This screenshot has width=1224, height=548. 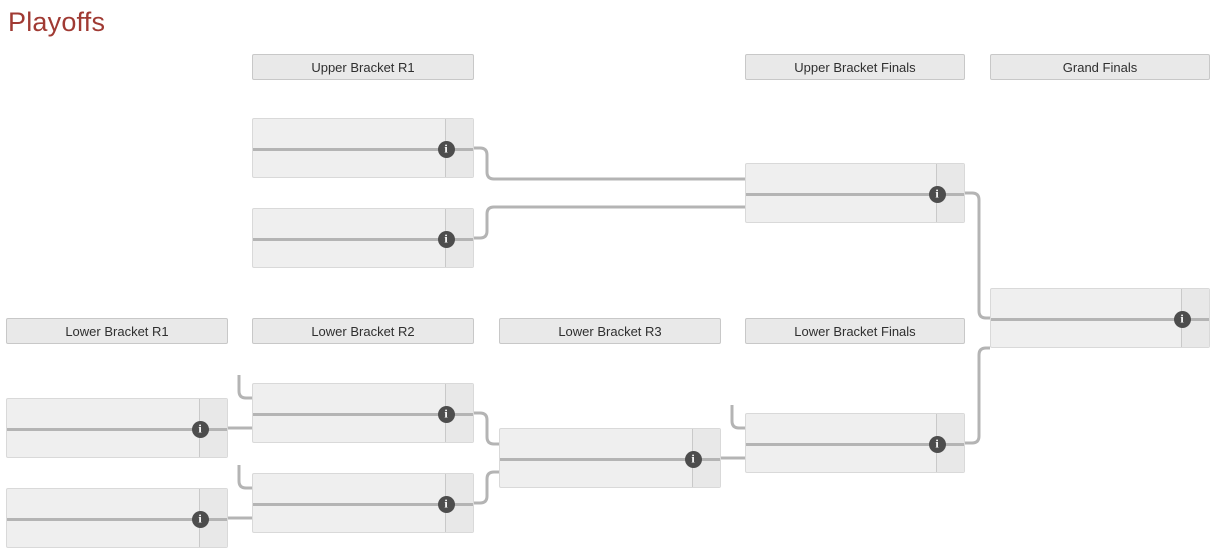 What do you see at coordinates (117, 428) in the screenshot?
I see `match-lb-r1-m1: i` at bounding box center [117, 428].